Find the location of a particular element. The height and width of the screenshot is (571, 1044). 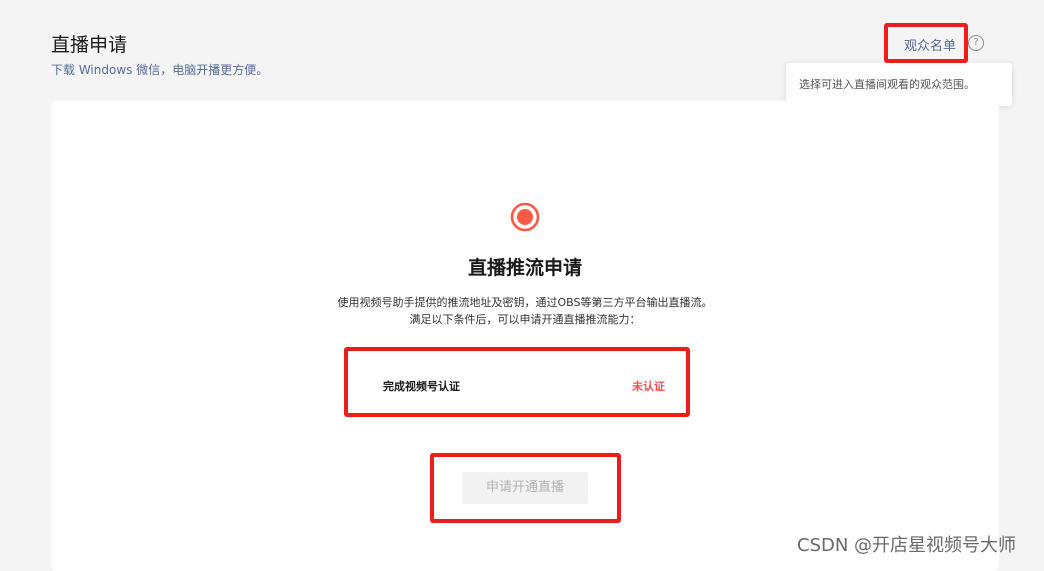

apply-button-highlight-frame is located at coordinates (525, 488).